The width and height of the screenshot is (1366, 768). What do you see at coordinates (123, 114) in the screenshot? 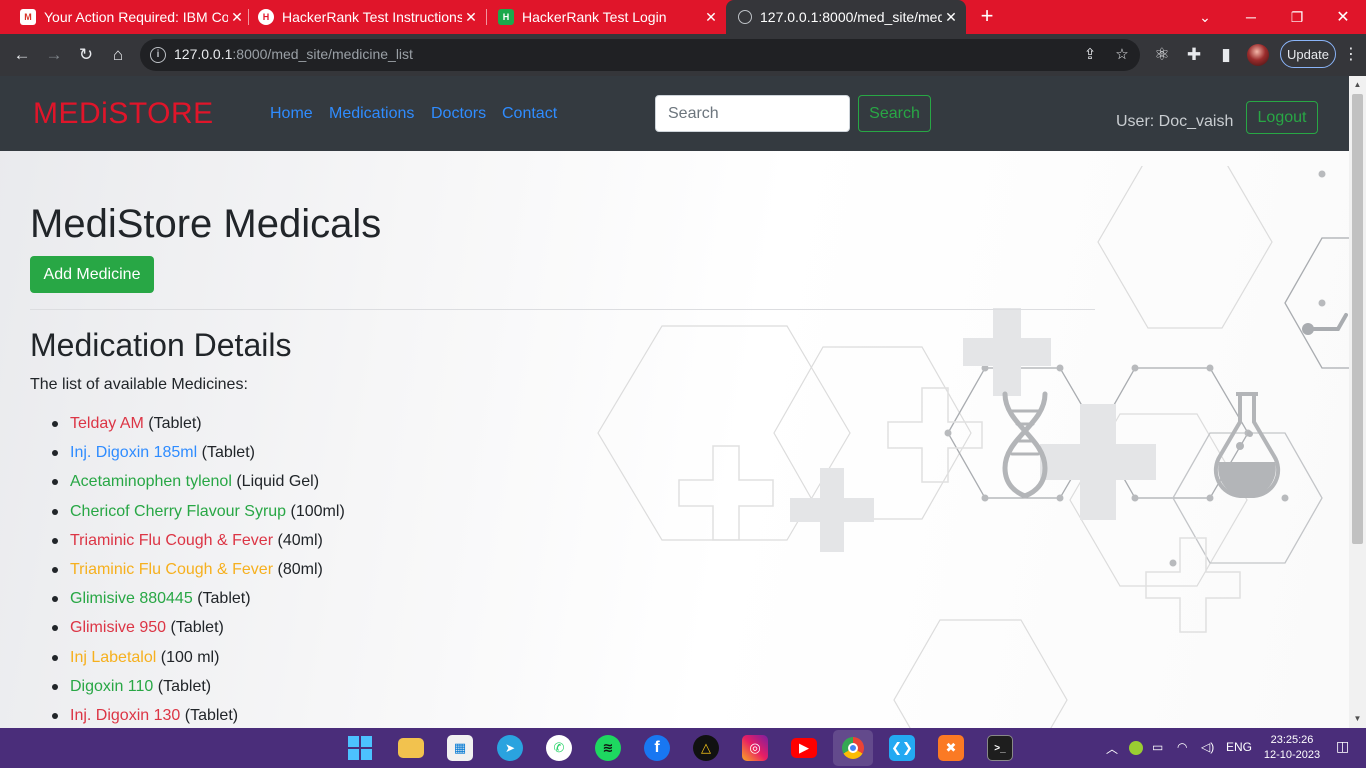
I see `site-brand-logo: MEDiSTORE` at bounding box center [123, 114].